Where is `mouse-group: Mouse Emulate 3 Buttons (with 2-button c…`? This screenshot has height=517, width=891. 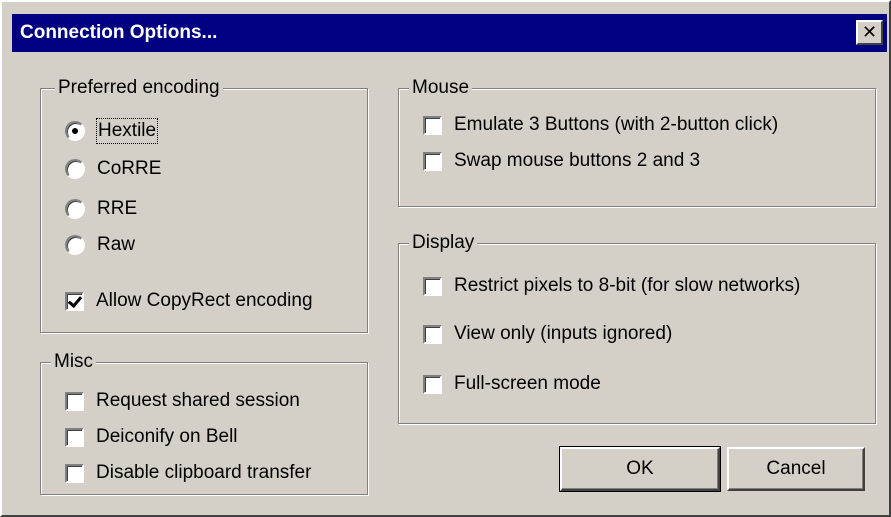 mouse-group: Mouse Emulate 3 Buttons (with 2-button c… is located at coordinates (637, 142).